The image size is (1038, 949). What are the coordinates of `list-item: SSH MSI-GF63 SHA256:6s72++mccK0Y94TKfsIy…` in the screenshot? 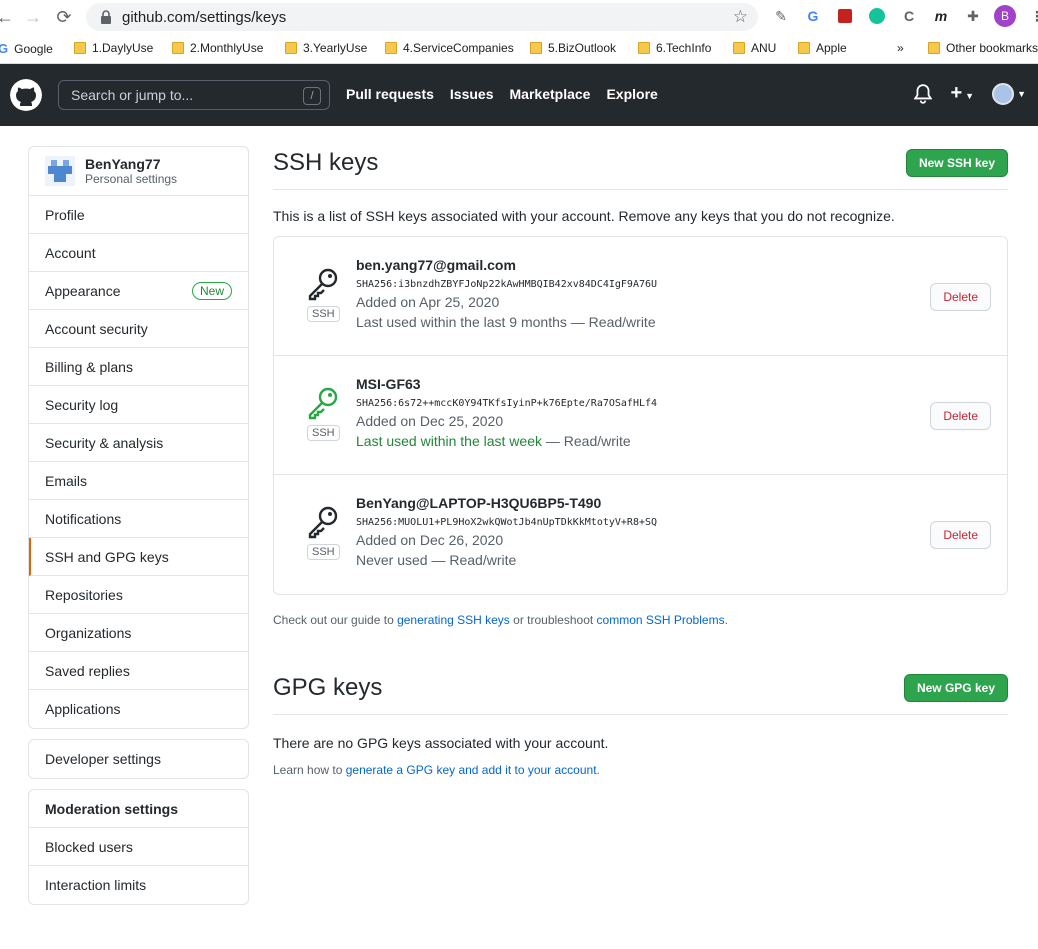 It's located at (640, 415).